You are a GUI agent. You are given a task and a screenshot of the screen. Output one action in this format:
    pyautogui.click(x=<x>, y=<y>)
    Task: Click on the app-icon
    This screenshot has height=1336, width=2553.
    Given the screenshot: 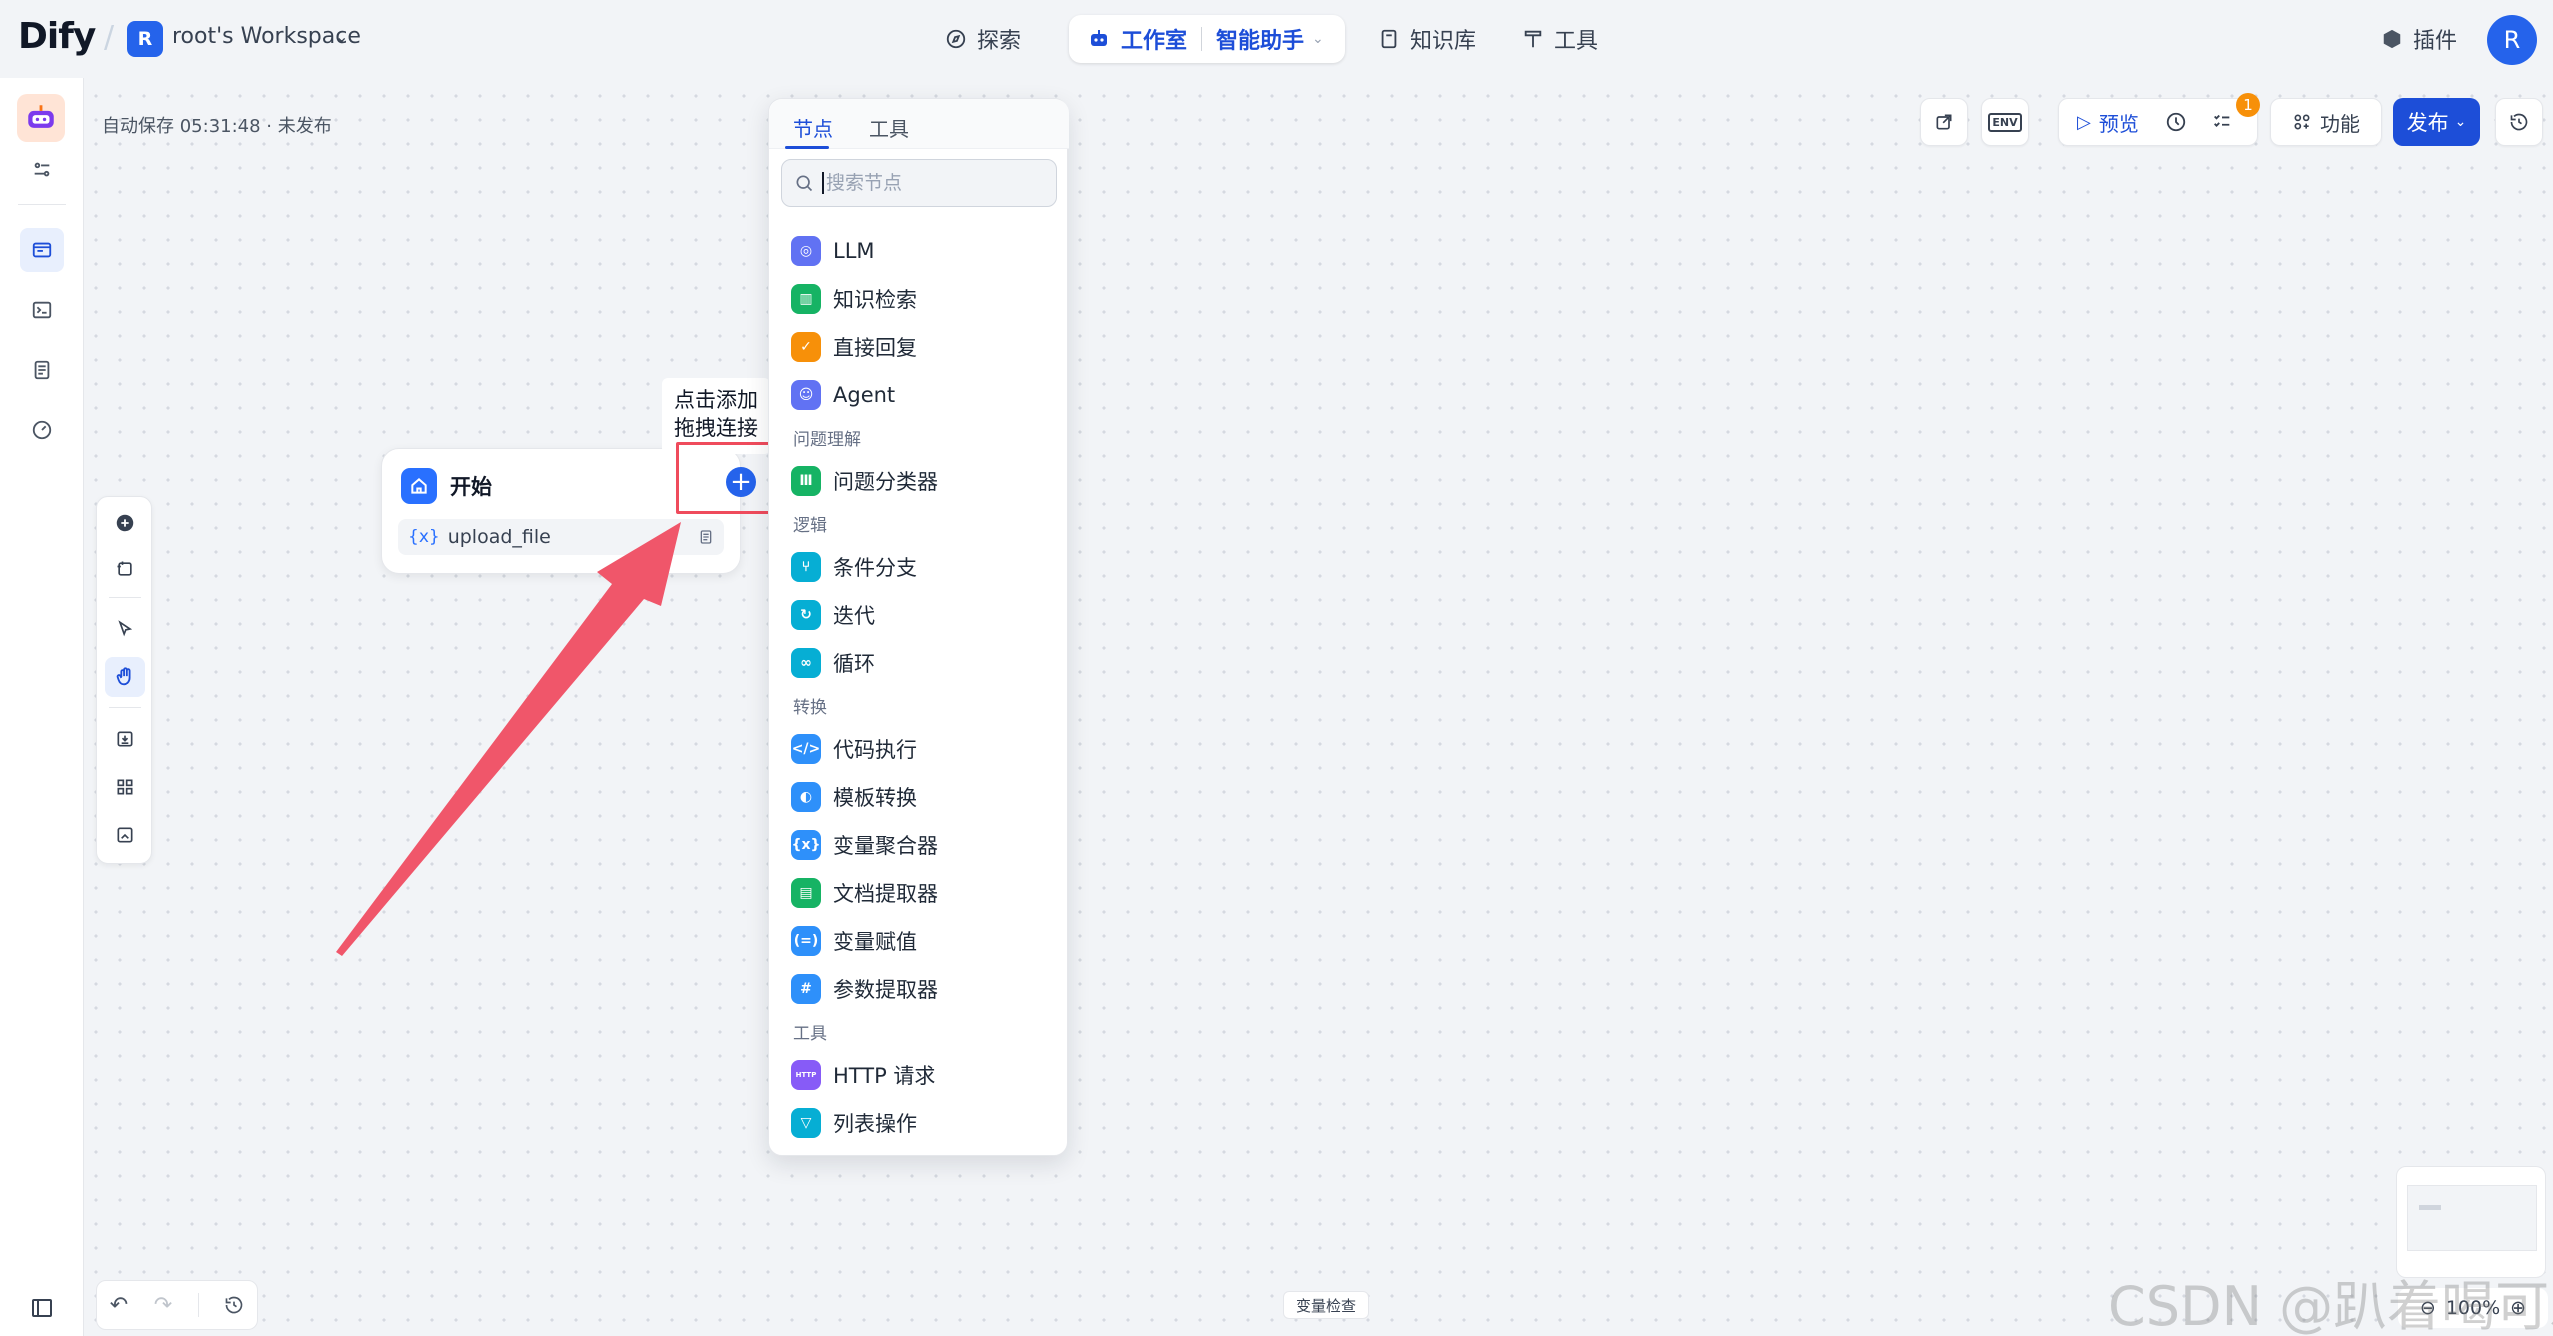 What is the action you would take?
    pyautogui.click(x=41, y=118)
    